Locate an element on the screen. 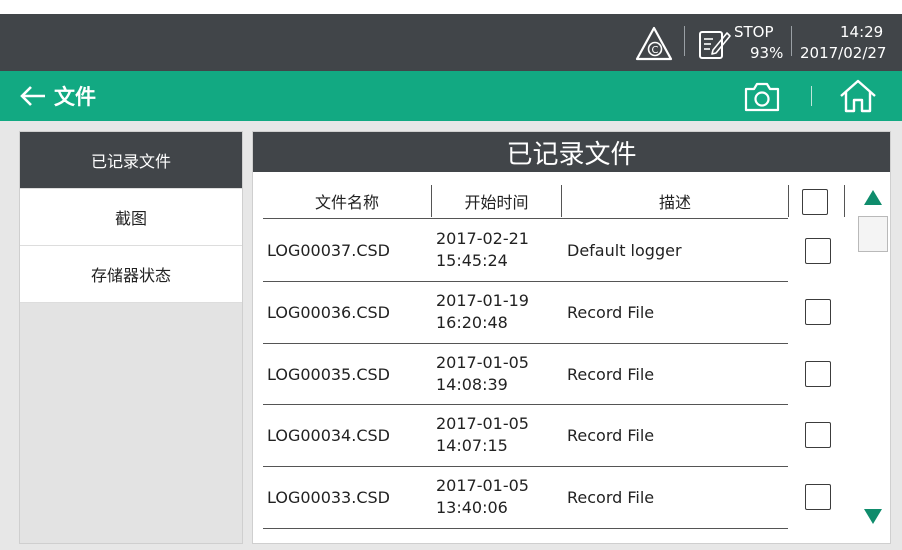 Image resolution: width=902 pixels, height=550 pixels. scroll-thumb is located at coordinates (873, 234).